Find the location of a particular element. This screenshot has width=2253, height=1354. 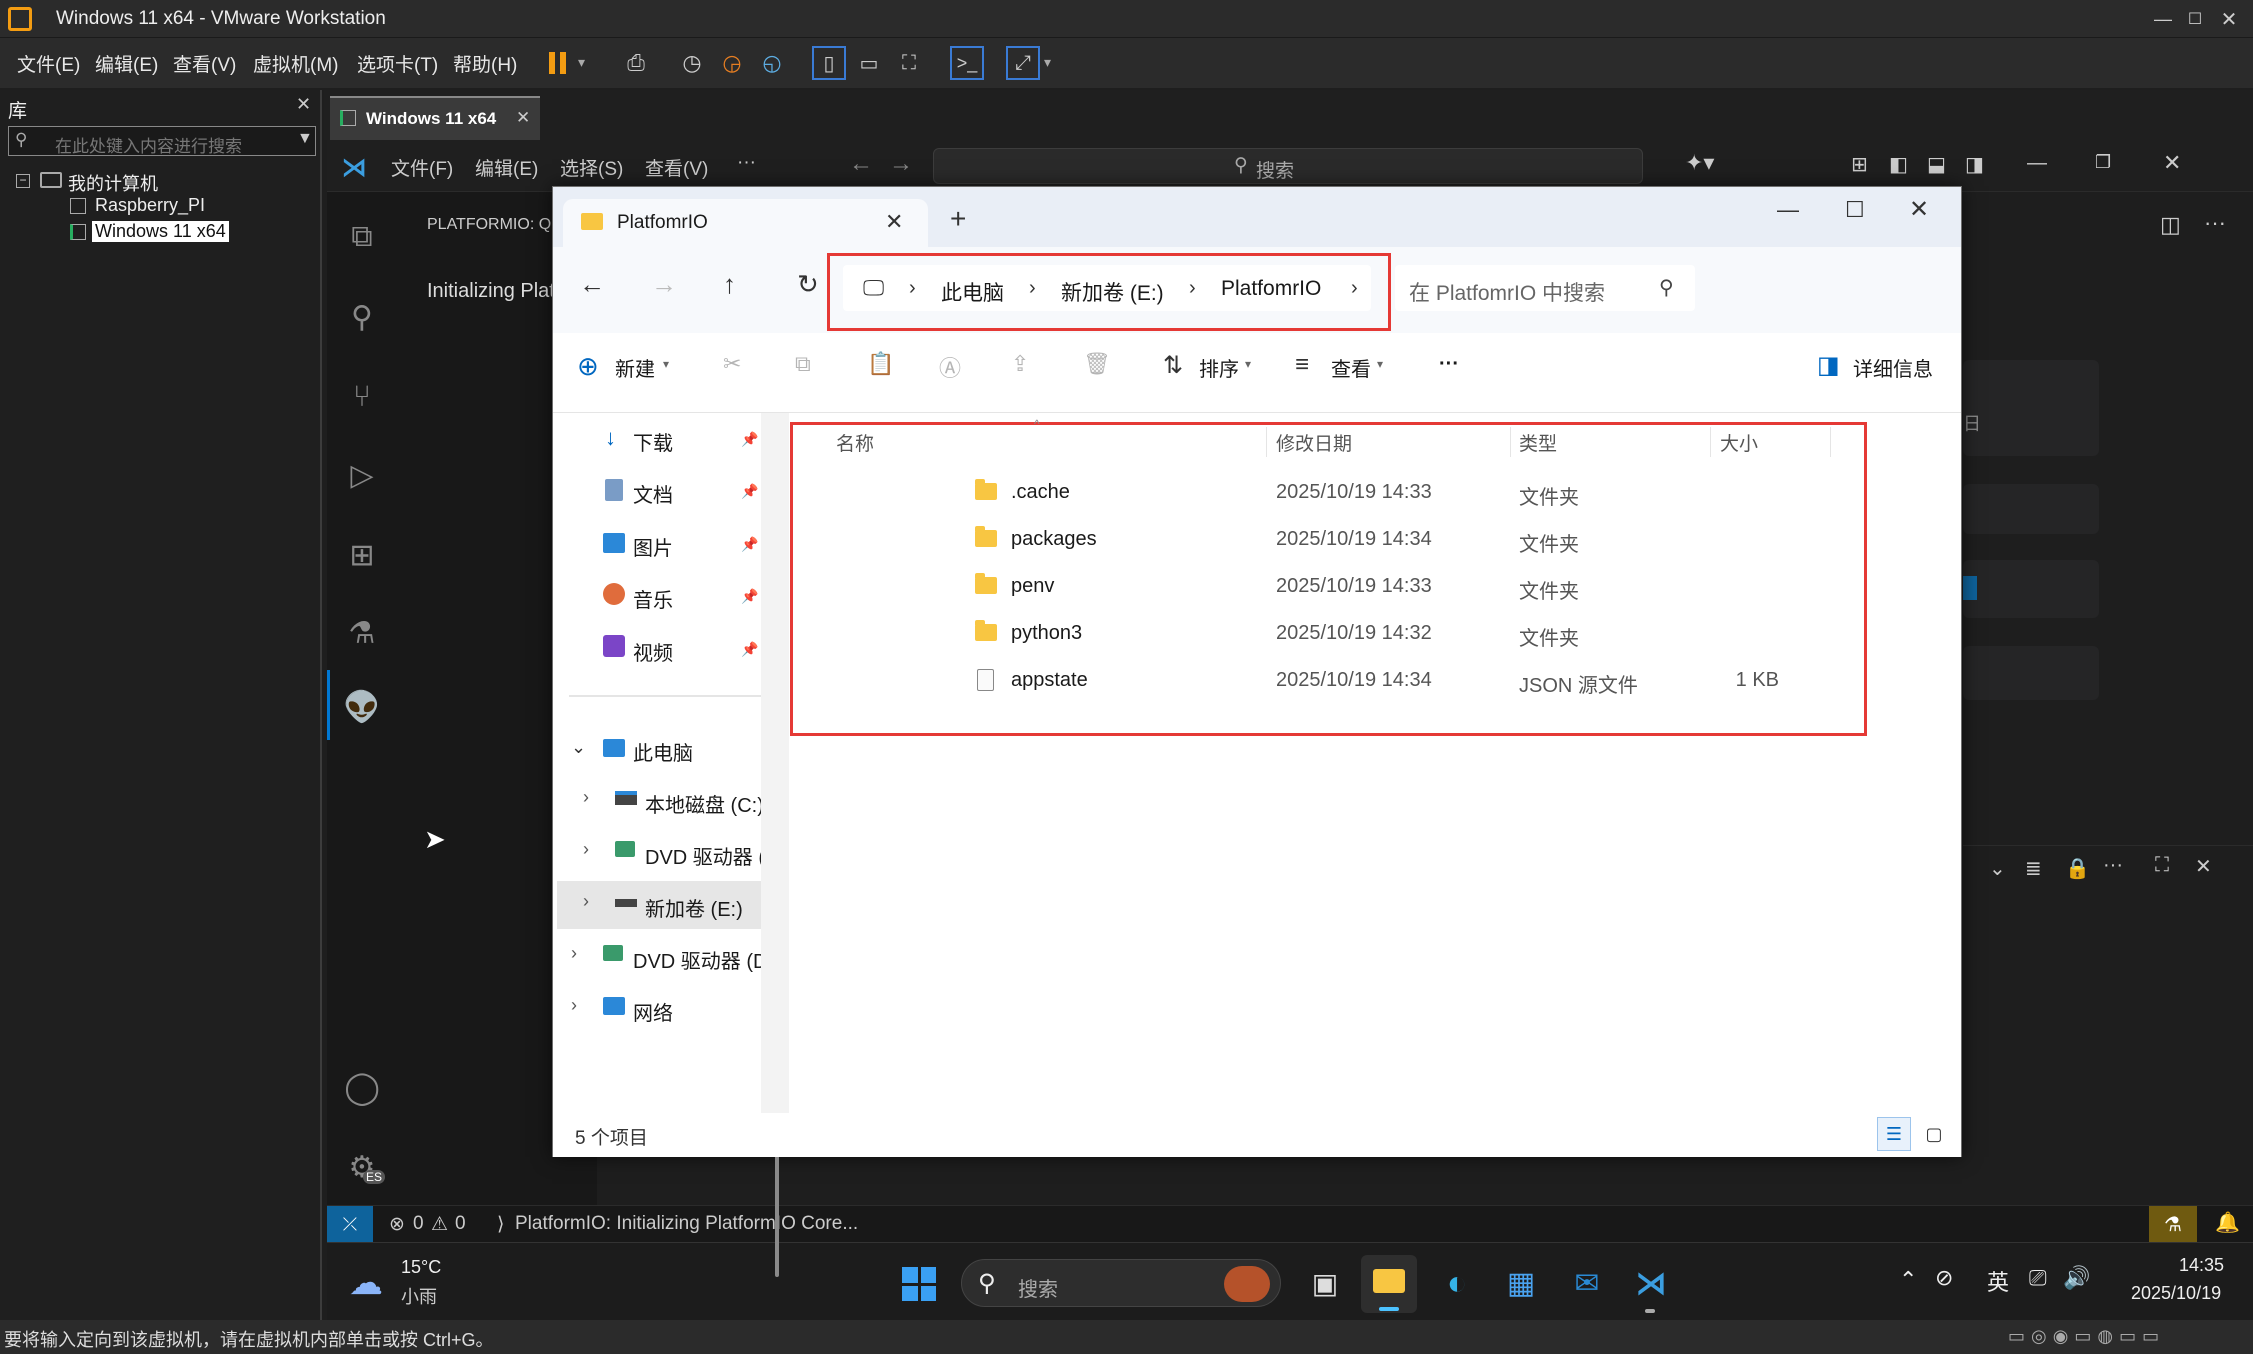

taskbar-search: ⚲ 搜索 is located at coordinates (1121, 1283).